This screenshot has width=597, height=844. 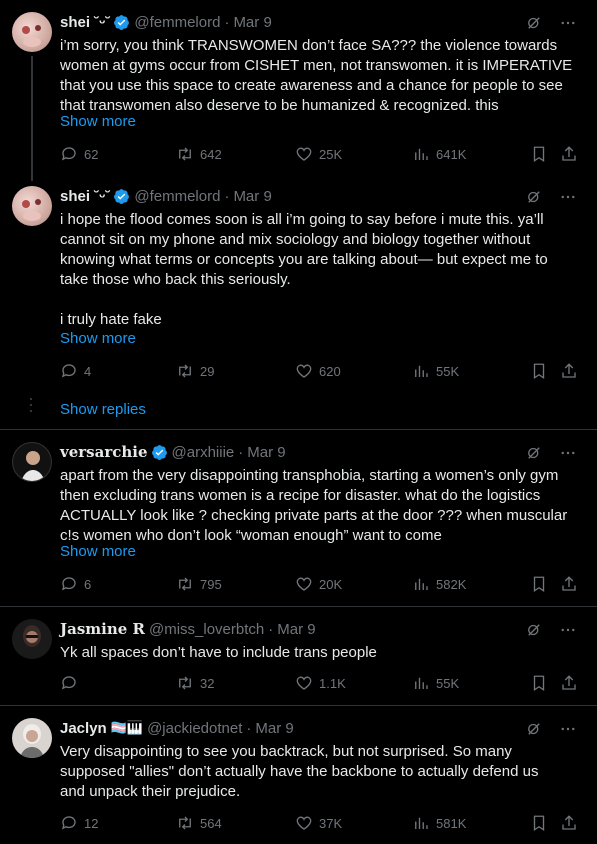 What do you see at coordinates (318, 823) in the screenshot?
I see `like-button: 37K` at bounding box center [318, 823].